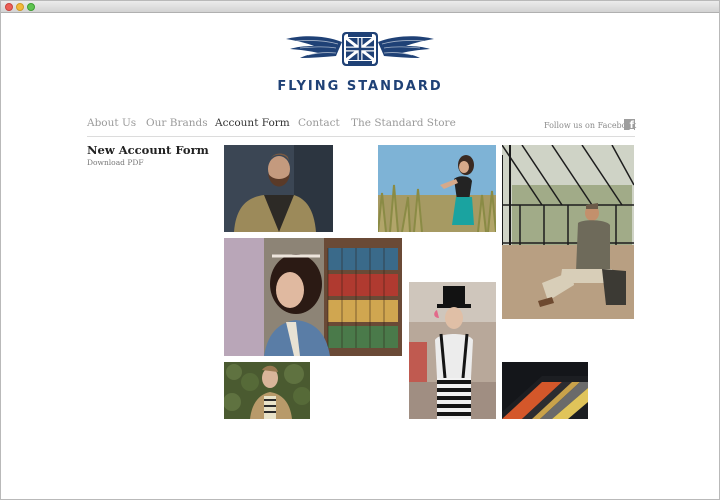 Image resolution: width=720 pixels, height=500 pixels. Describe the element at coordinates (148, 150) in the screenshot. I see `page-title: New Account Form` at that location.